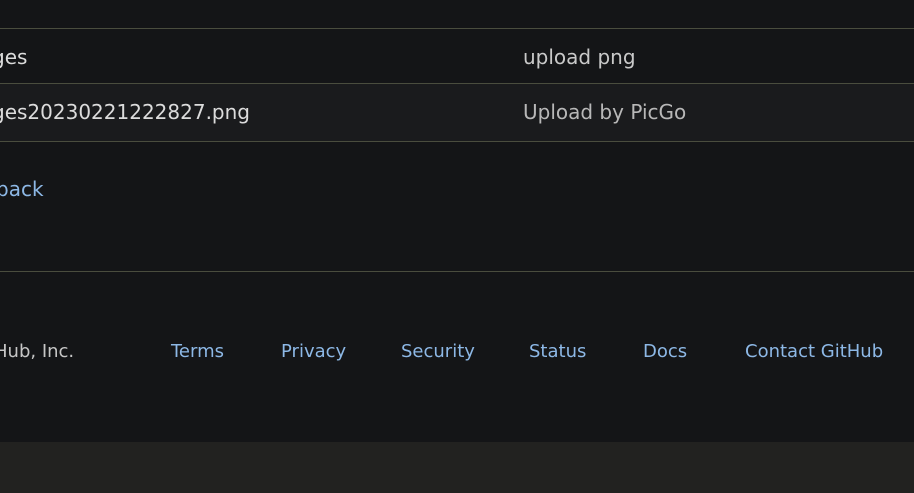  I want to click on footer-link-security: Security, so click(438, 352).